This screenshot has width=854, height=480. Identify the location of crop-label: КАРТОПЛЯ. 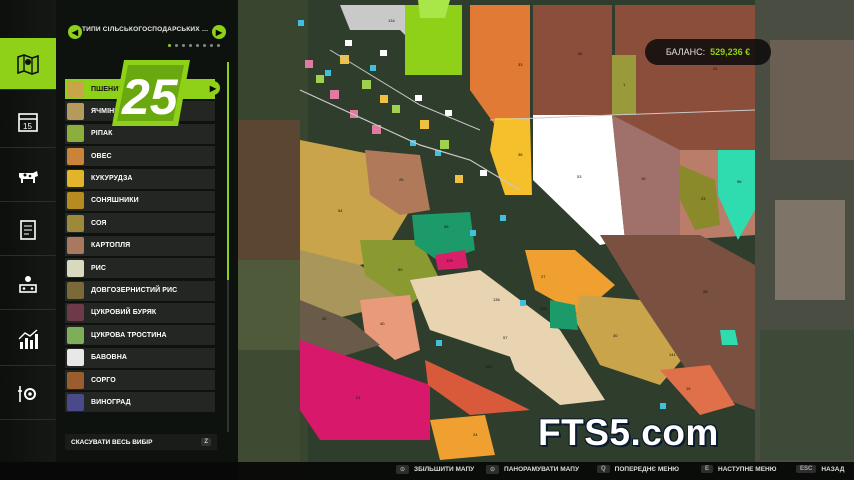
(111, 246).